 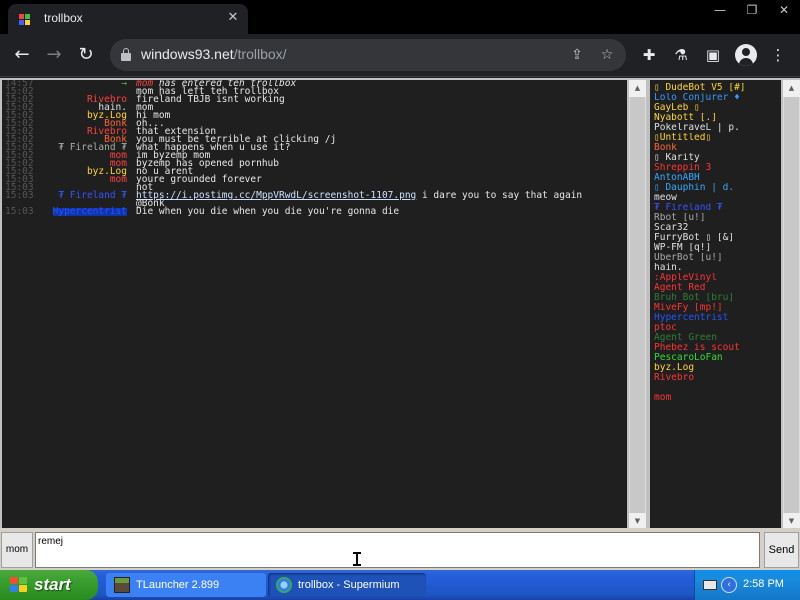 I want to click on user-list-item: byz.Log, so click(x=717, y=368).